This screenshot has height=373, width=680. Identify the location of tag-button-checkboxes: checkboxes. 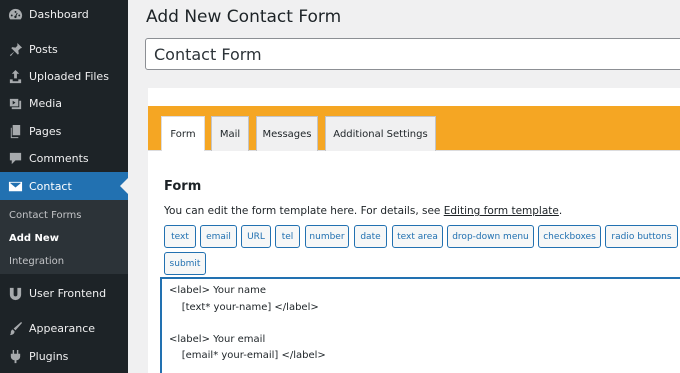
(569, 236).